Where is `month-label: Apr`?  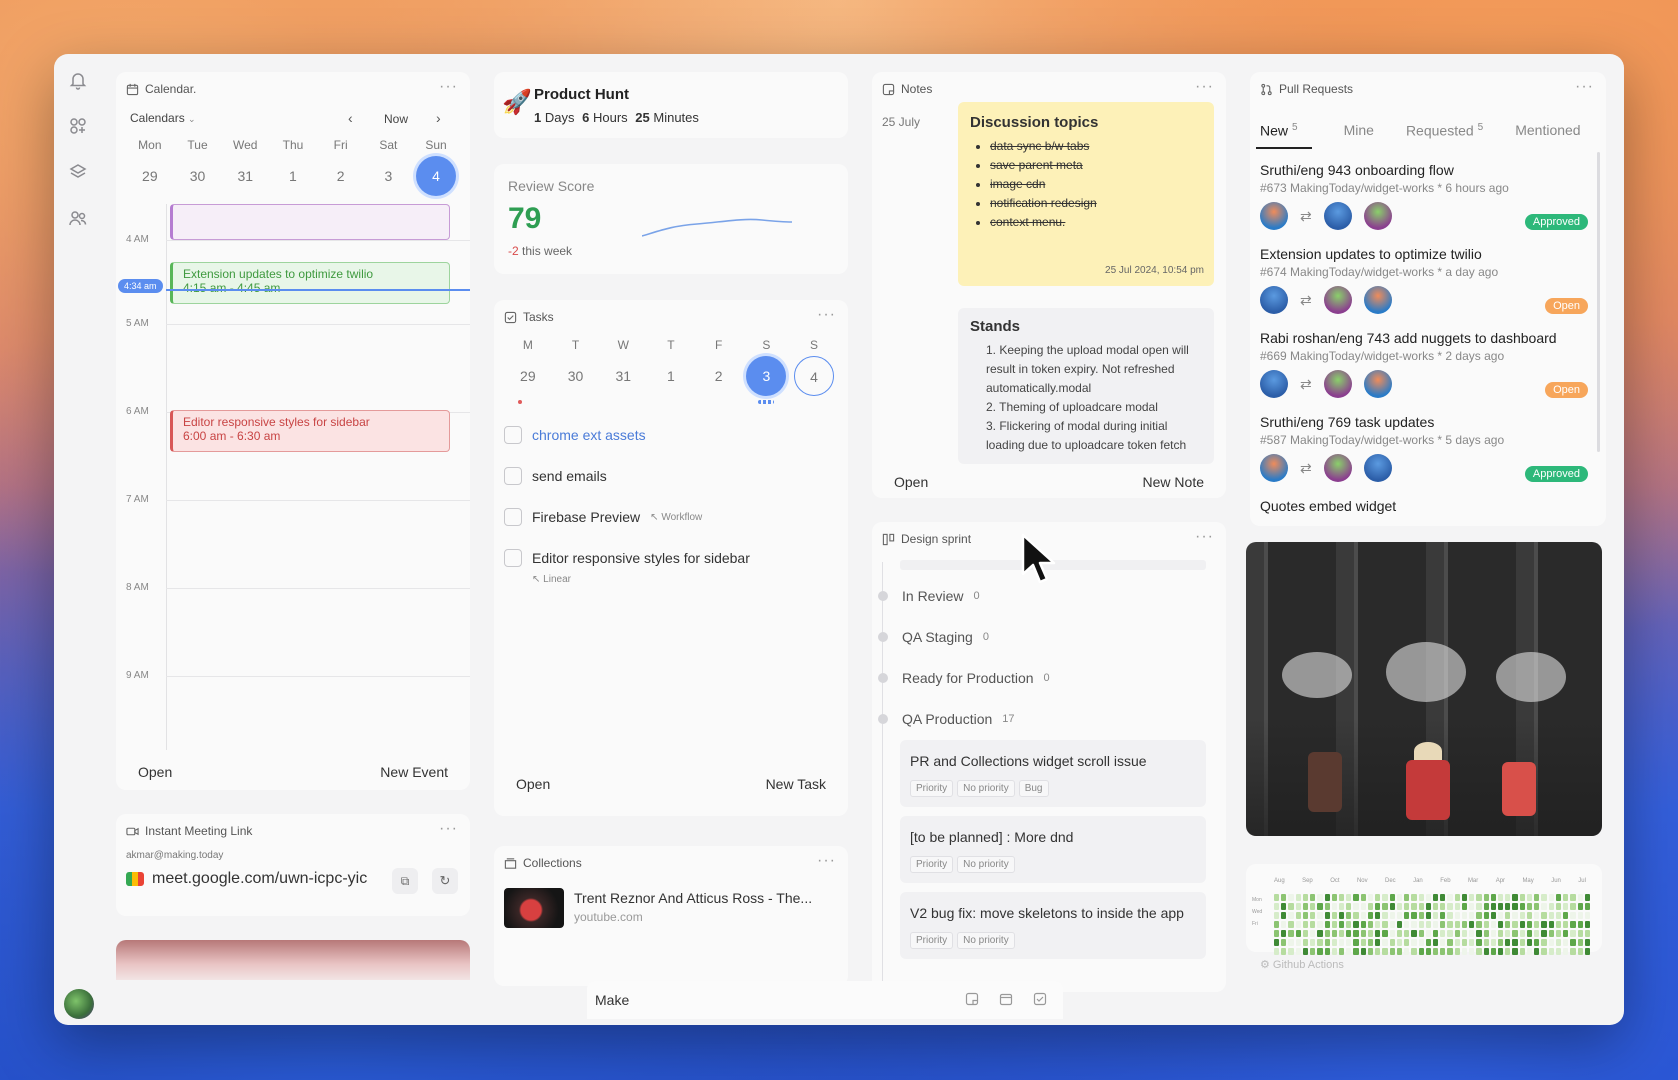 month-label: Apr is located at coordinates (1500, 881).